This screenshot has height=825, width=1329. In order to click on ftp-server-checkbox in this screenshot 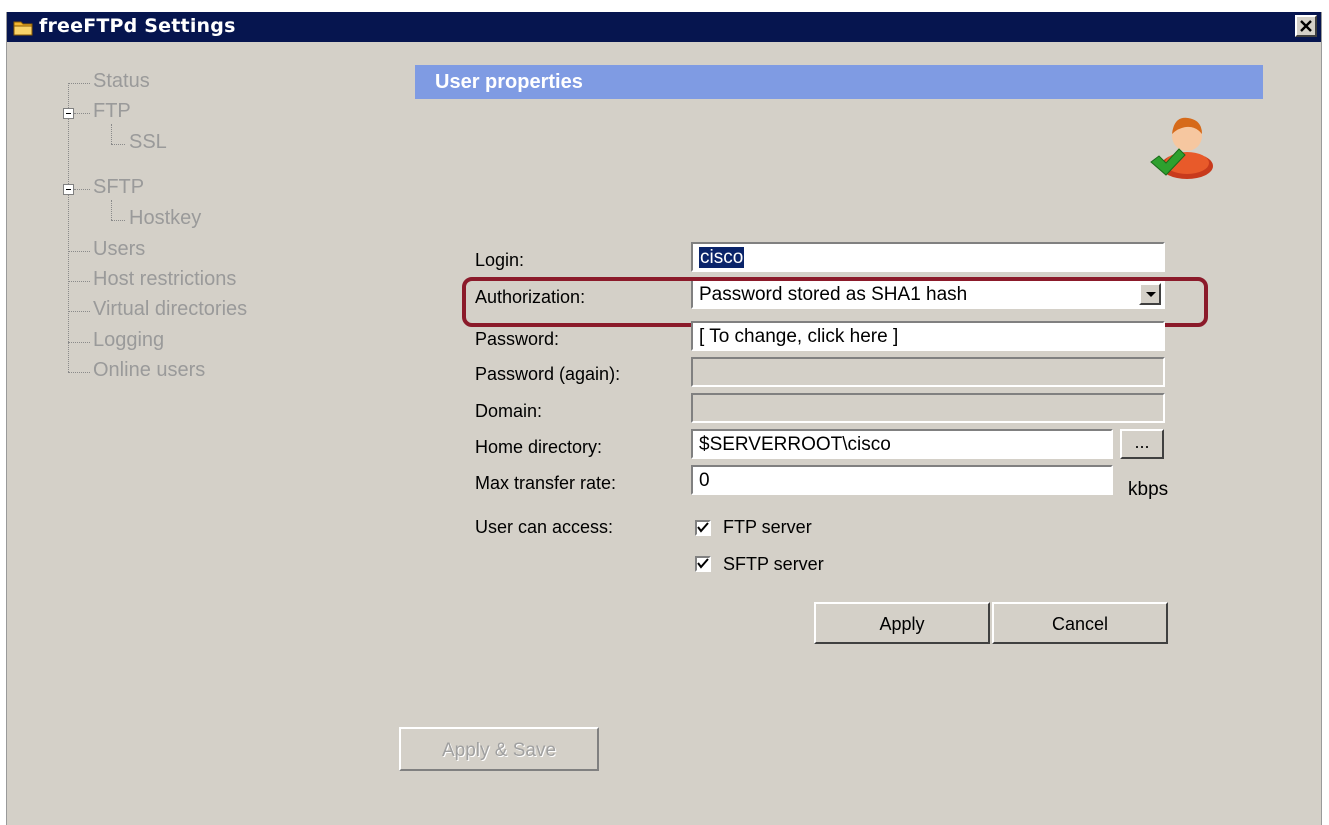, I will do `click(703, 528)`.